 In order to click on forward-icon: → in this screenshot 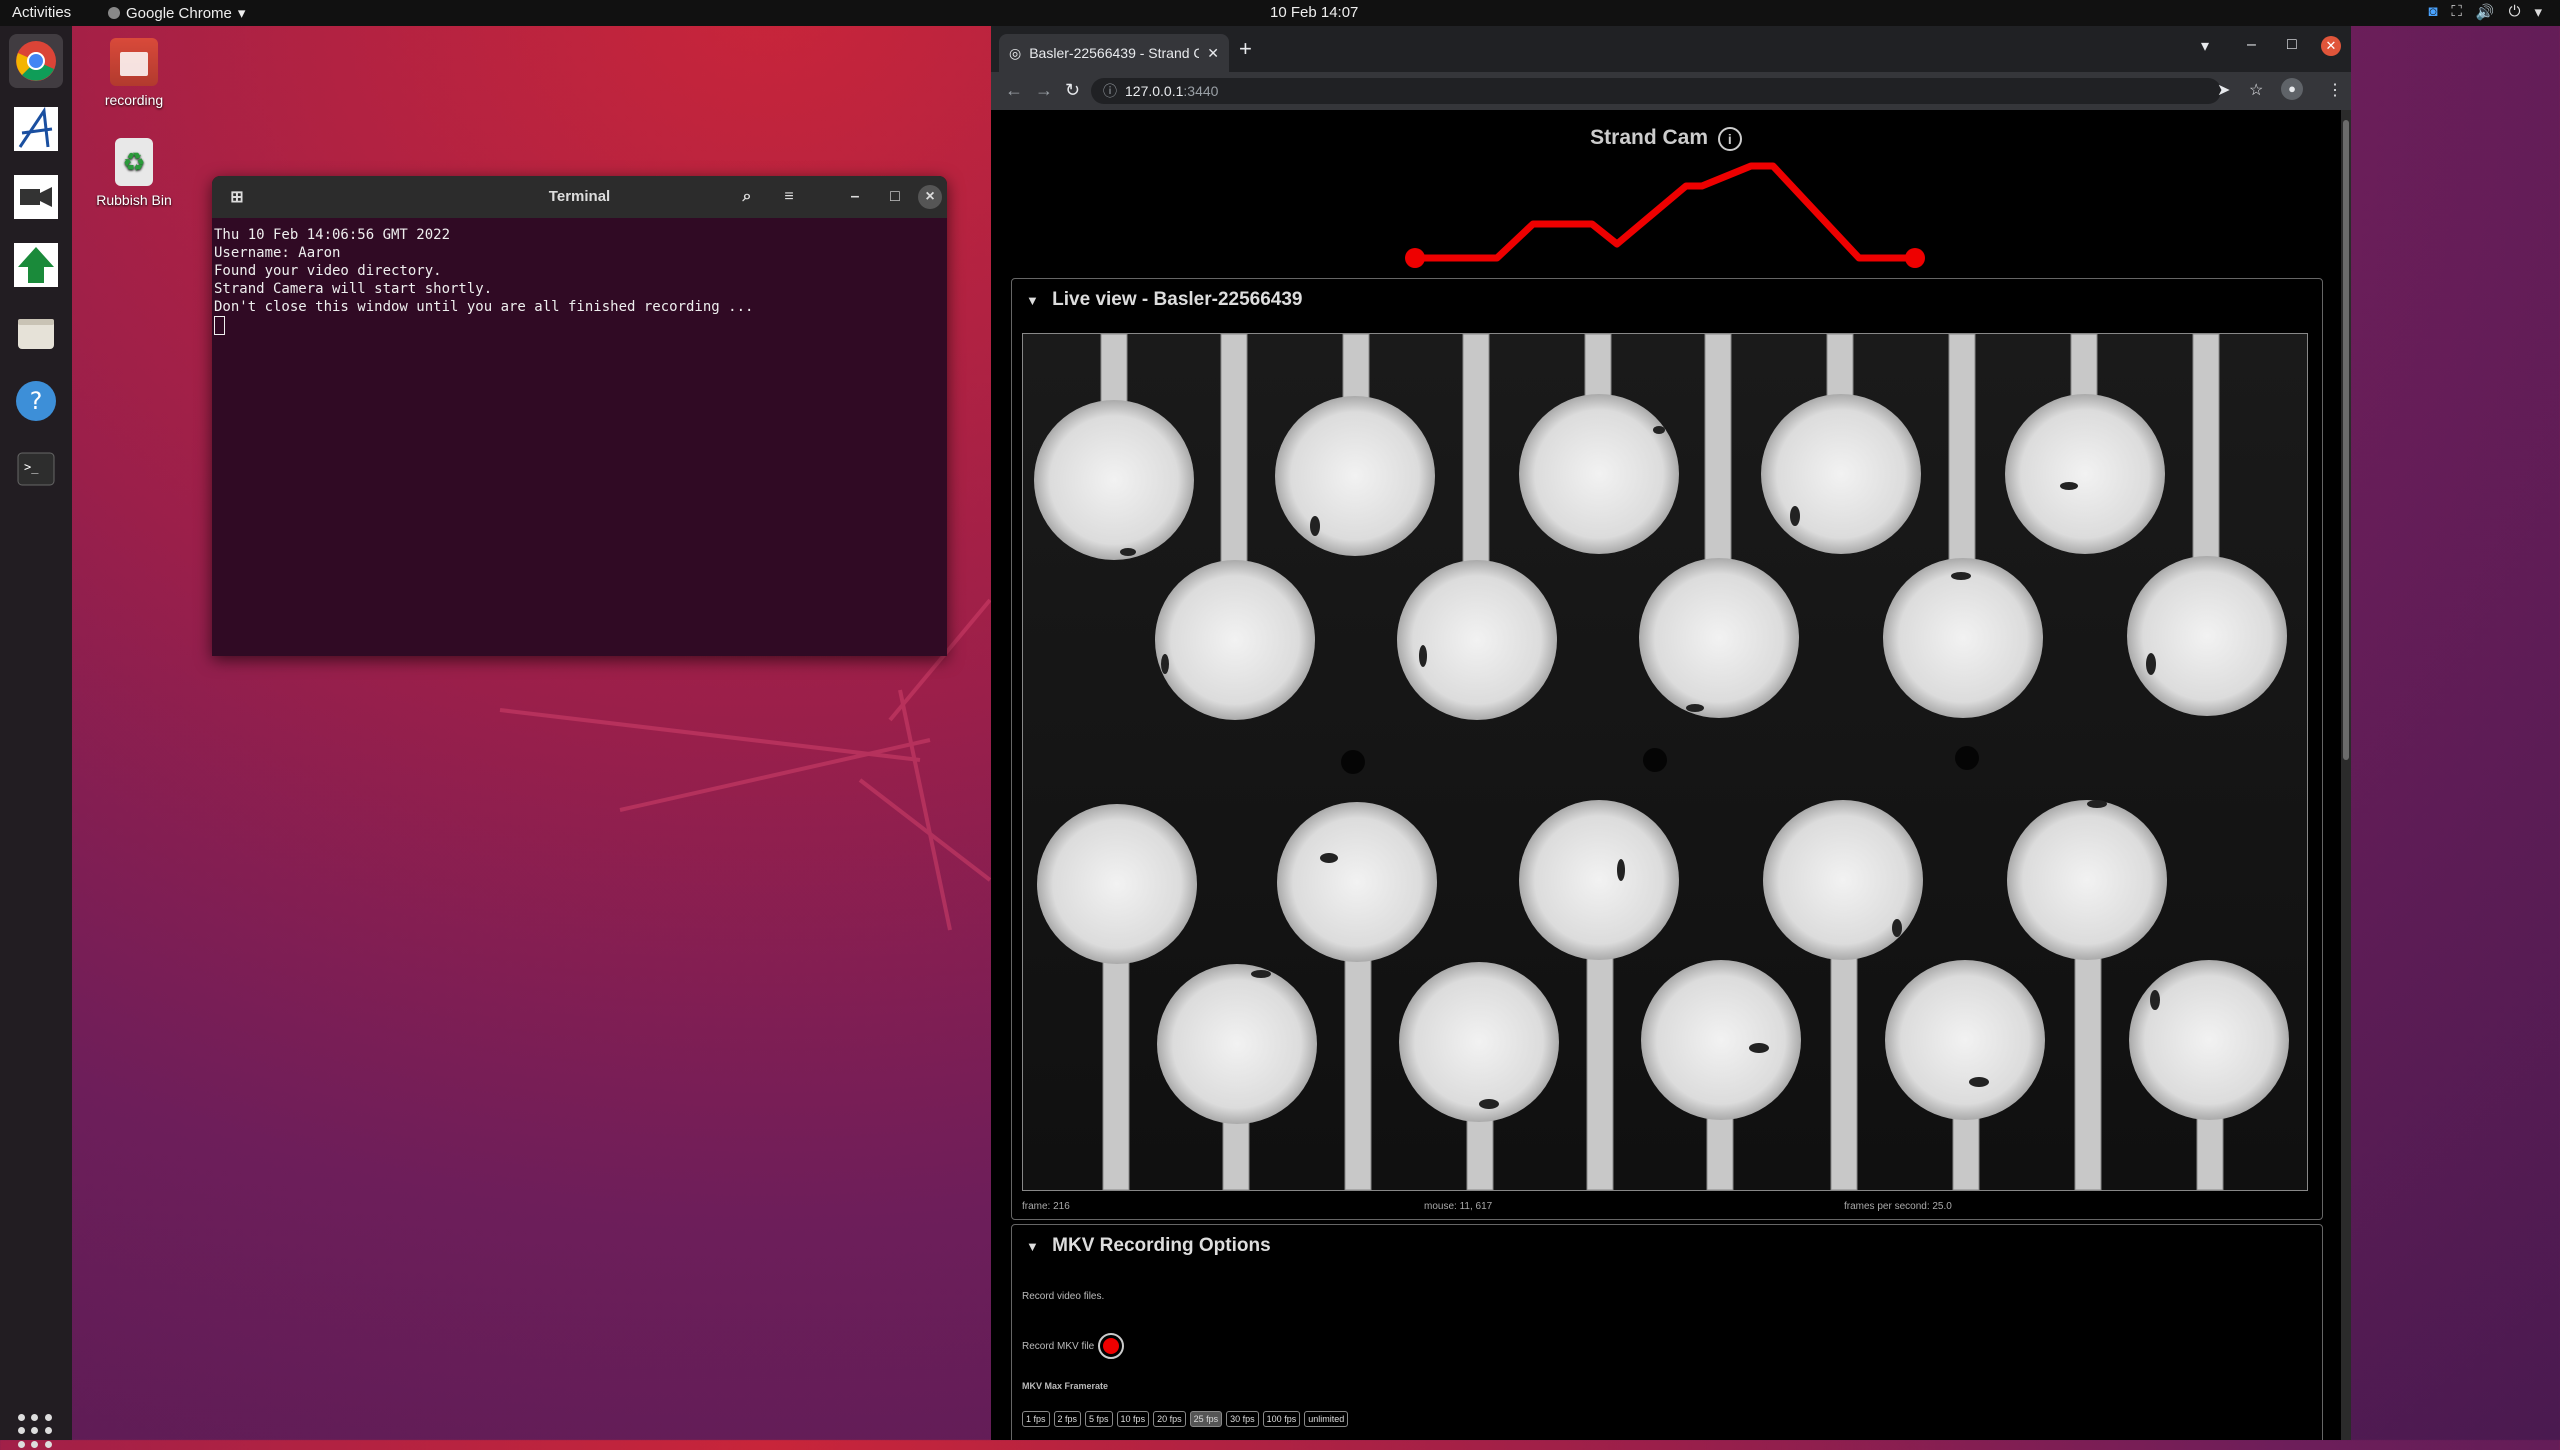, I will do `click(1044, 90)`.